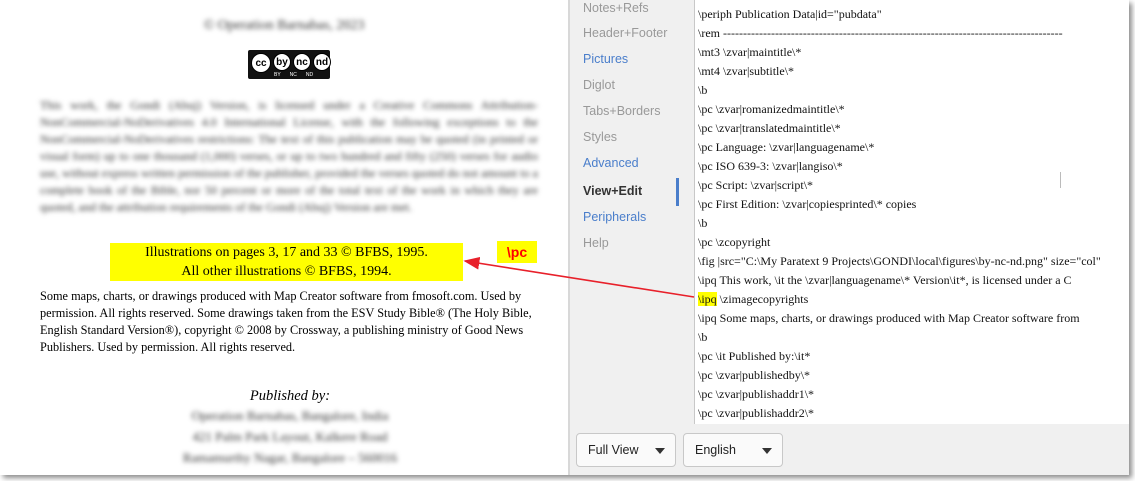 The height and width of the screenshot is (481, 1135). I want to click on editor-line: \pc Language: \zvar|languagename\*, so click(786, 147).